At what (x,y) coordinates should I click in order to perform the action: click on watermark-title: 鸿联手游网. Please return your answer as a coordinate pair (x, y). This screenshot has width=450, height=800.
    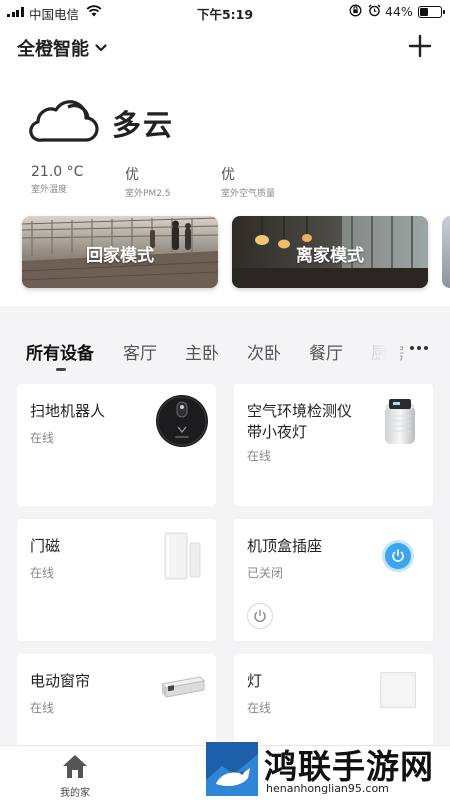
    Looking at the image, I should click on (349, 766).